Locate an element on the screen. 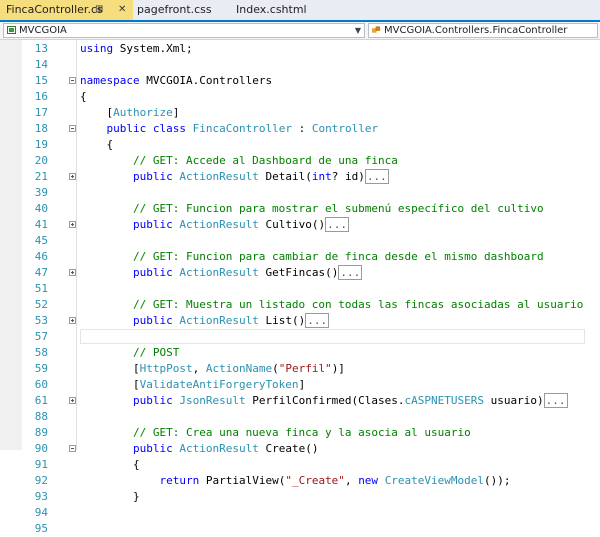 This screenshot has width=600, height=537. line-number: 52 is located at coordinates (41, 304).